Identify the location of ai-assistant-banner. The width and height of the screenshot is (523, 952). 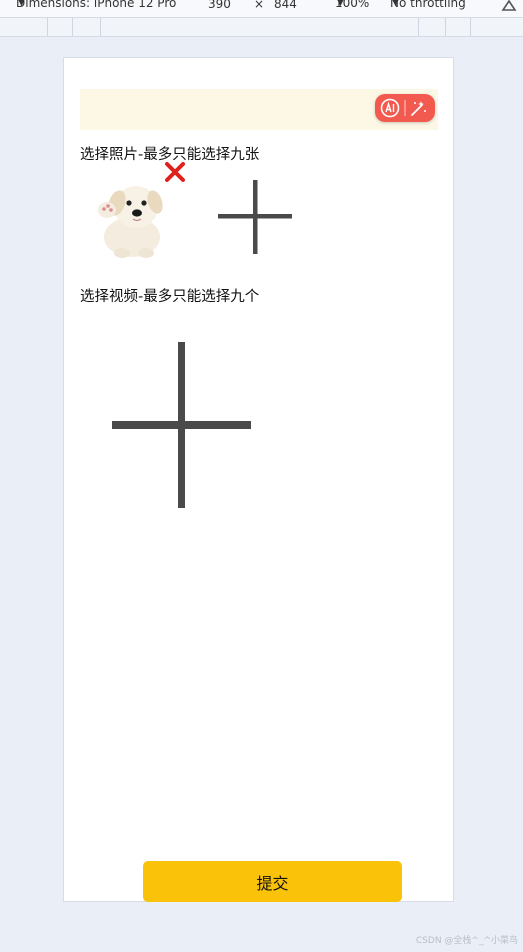
(259, 109).